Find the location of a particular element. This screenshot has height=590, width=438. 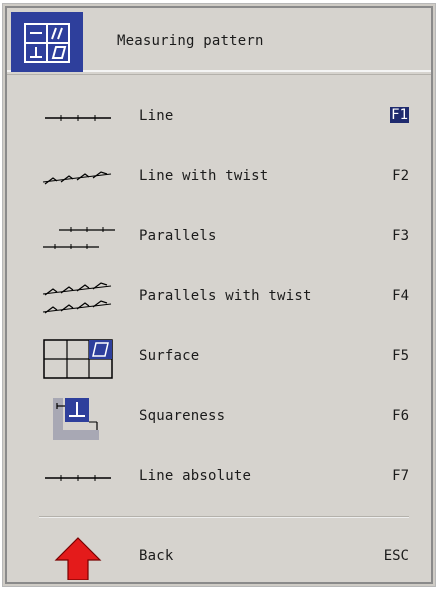

menu-item-line-with-twist: Line with twist F2 is located at coordinates (219, 178).